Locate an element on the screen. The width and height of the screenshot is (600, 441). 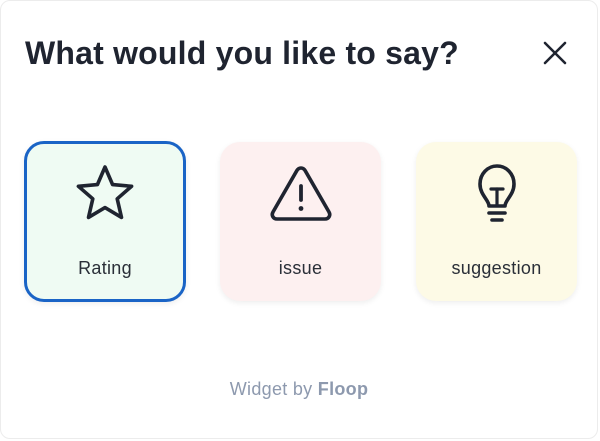
close-icon is located at coordinates (555, 53).